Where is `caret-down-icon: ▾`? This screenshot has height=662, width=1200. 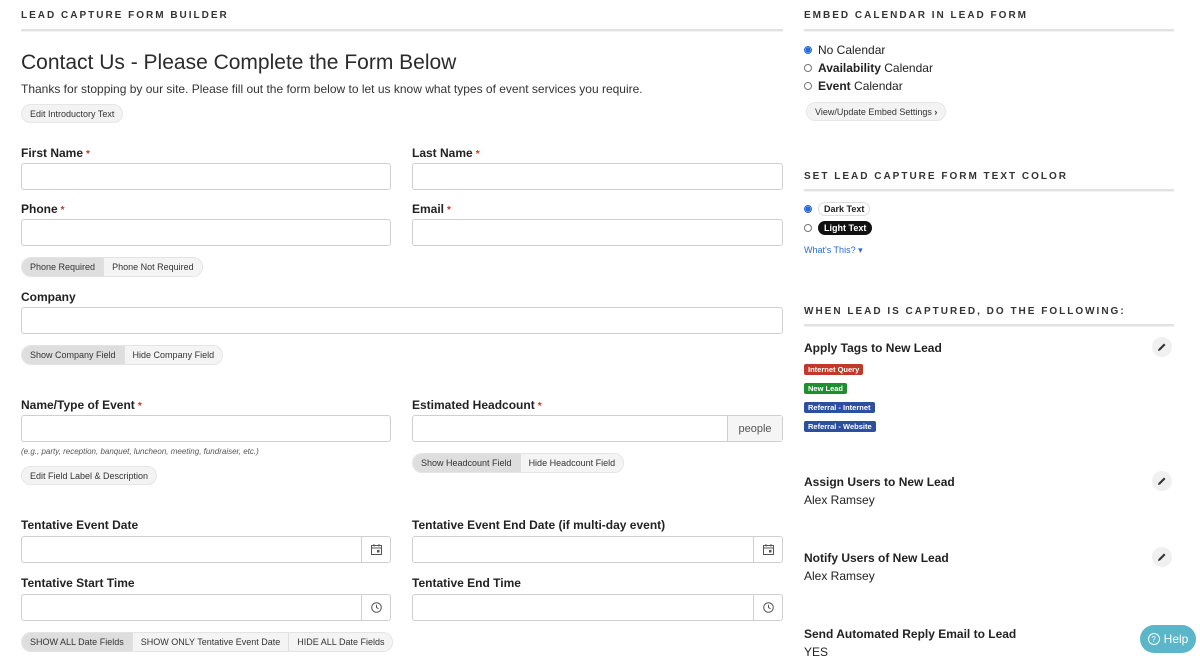
caret-down-icon: ▾ is located at coordinates (859, 250).